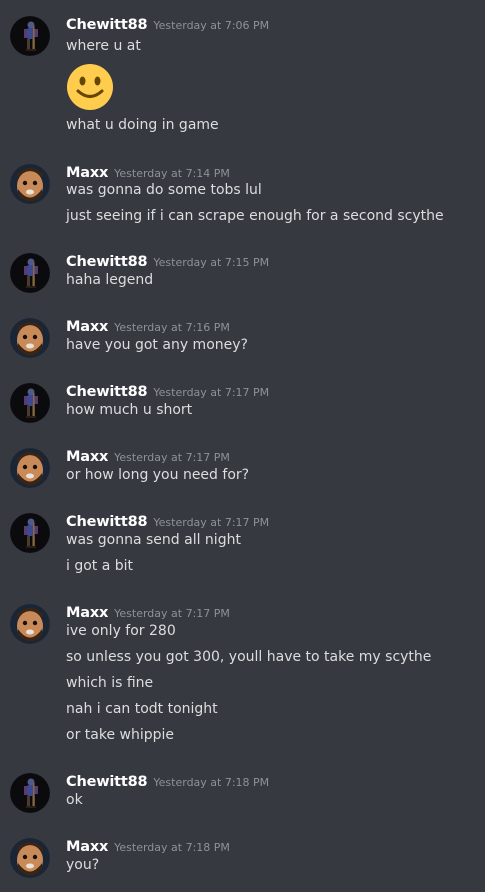 This screenshot has width=485, height=892. Describe the element at coordinates (211, 262) in the screenshot. I see `timestamp: Yesterday at 7:15 PM` at that location.